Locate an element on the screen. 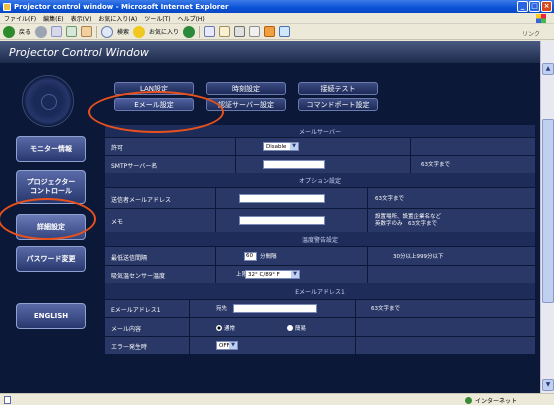  radio-simple: 簡易 is located at coordinates (296, 328).